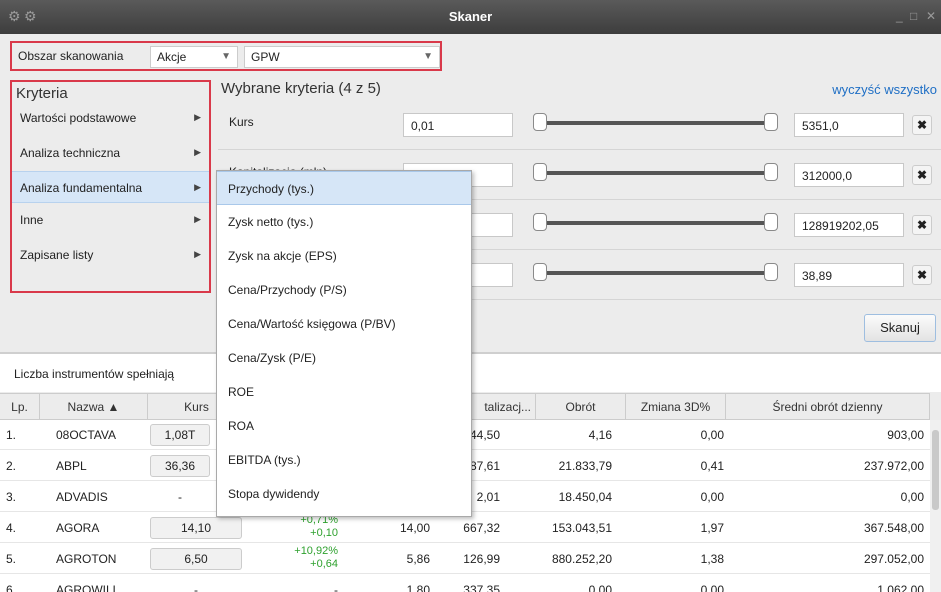 The width and height of the screenshot is (941, 592). What do you see at coordinates (344, 256) in the screenshot?
I see `menu-item-eps: Zysk na akcje (EPS)` at bounding box center [344, 256].